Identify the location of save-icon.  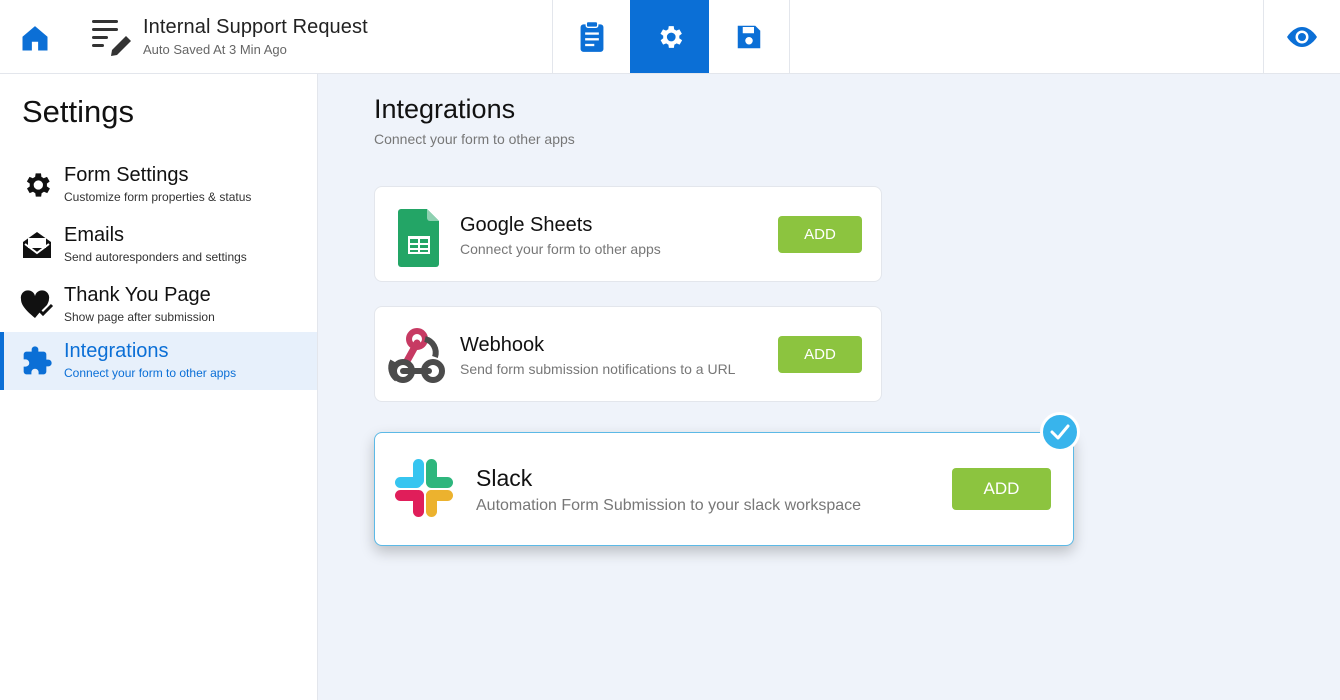
(749, 36).